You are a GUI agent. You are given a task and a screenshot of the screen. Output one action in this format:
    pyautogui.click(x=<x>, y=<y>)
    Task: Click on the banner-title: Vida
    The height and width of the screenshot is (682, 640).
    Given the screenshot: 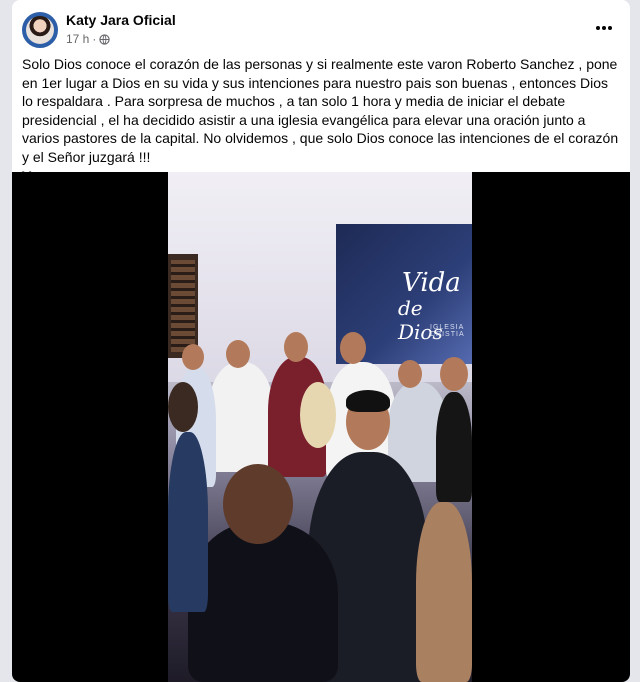 What is the action you would take?
    pyautogui.click(x=431, y=283)
    